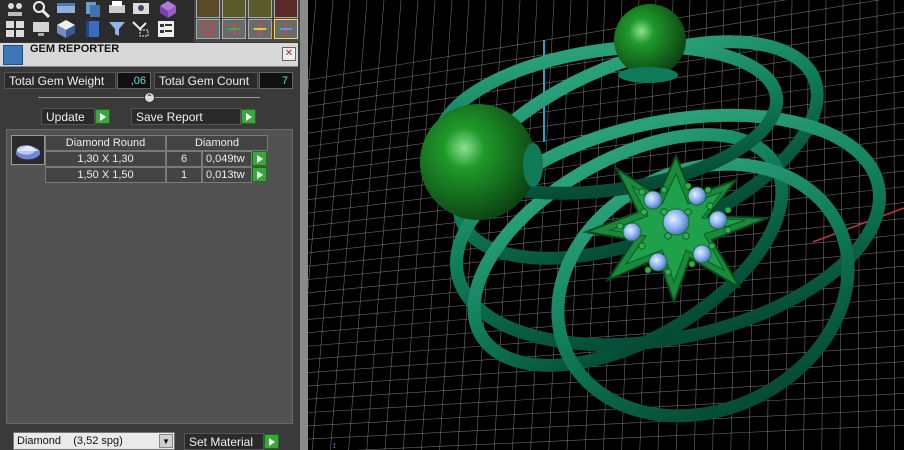  What do you see at coordinates (68, 116) in the screenshot?
I see `update-button: Update` at bounding box center [68, 116].